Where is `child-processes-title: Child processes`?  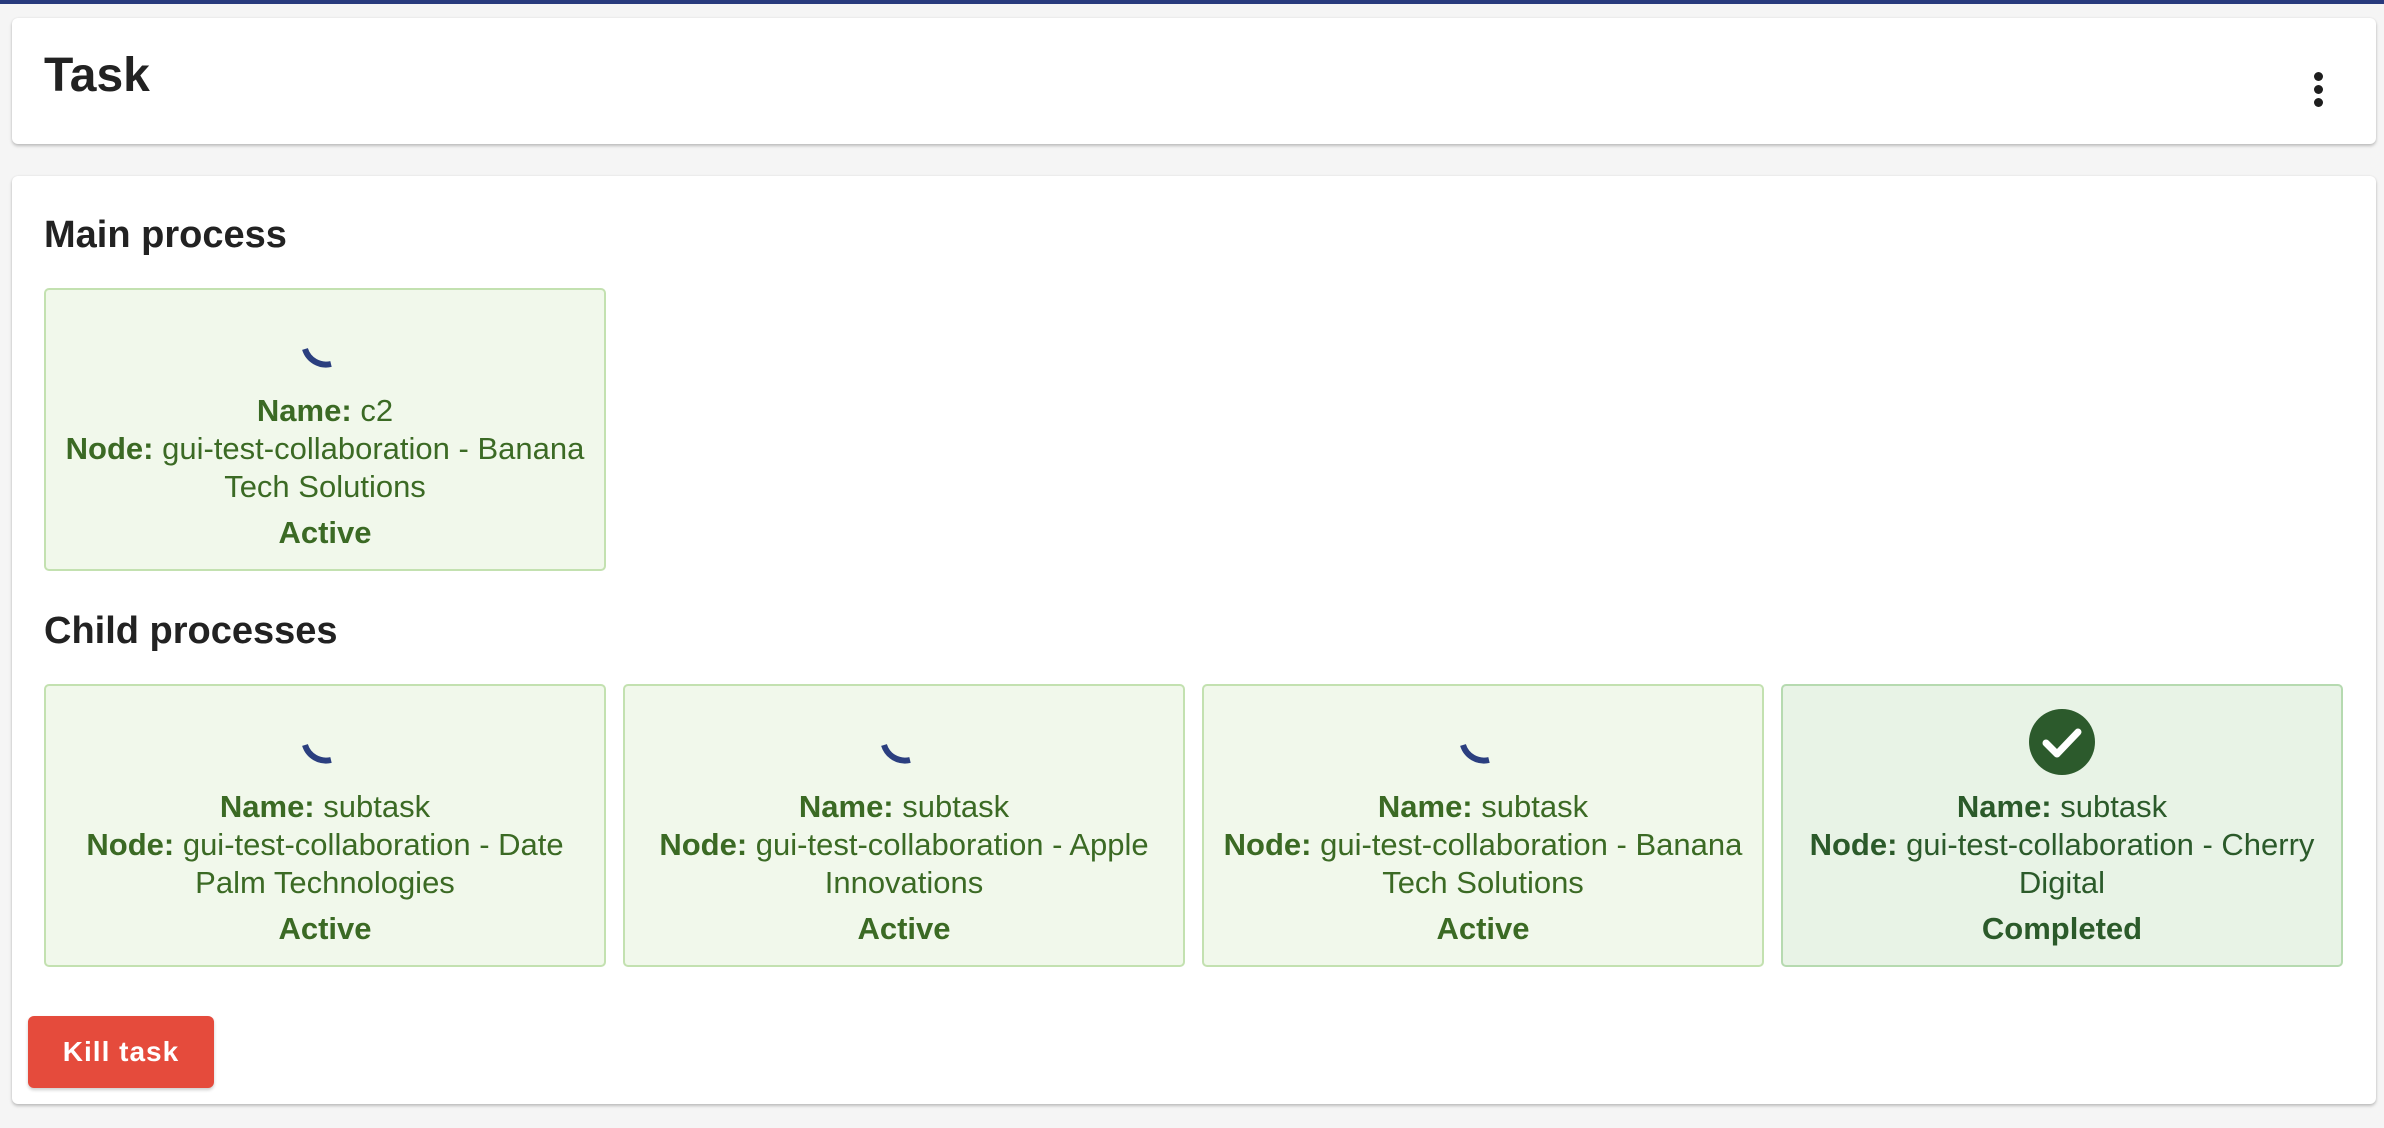
child-processes-title: Child processes is located at coordinates (191, 631).